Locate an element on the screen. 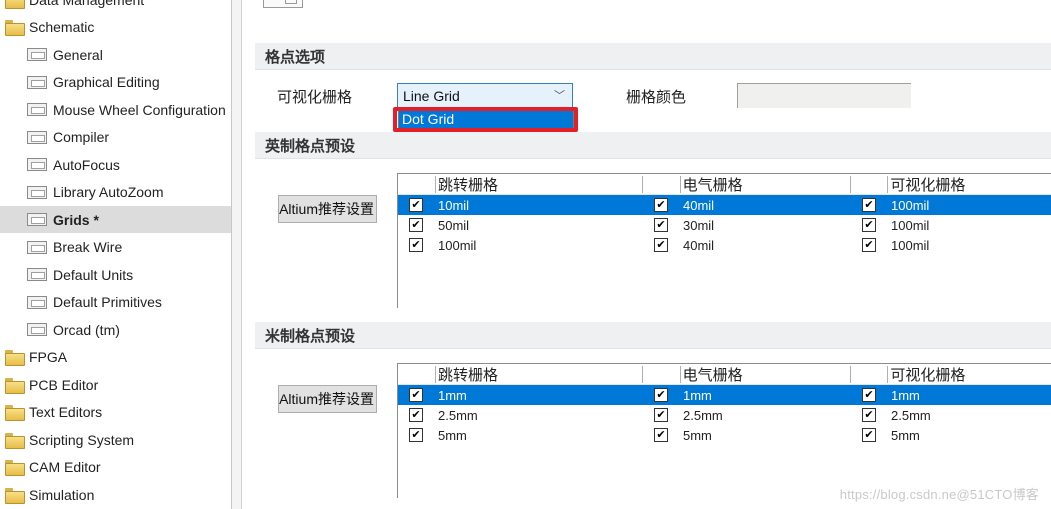 This screenshot has height=509, width=1051. sidebar-item-default-units: Default Units is located at coordinates (115, 274).